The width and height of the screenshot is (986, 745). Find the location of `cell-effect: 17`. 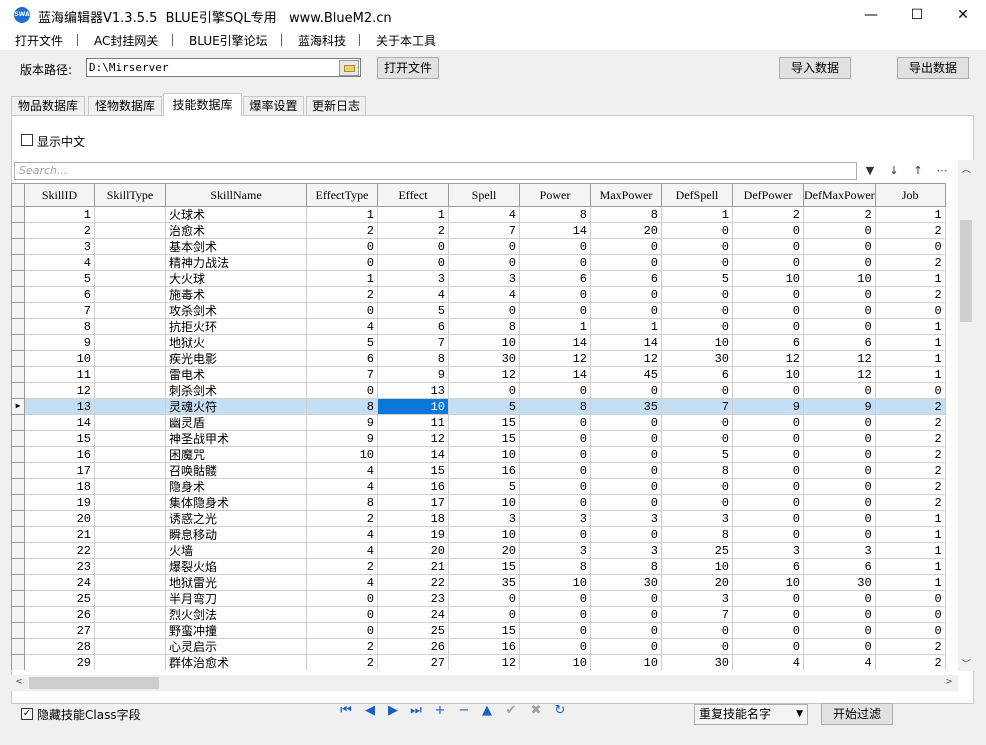

cell-effect: 17 is located at coordinates (413, 502).